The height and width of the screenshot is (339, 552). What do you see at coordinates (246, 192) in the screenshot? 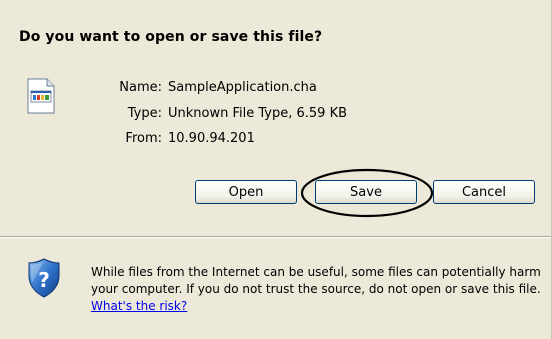
I see `open-button: Open` at bounding box center [246, 192].